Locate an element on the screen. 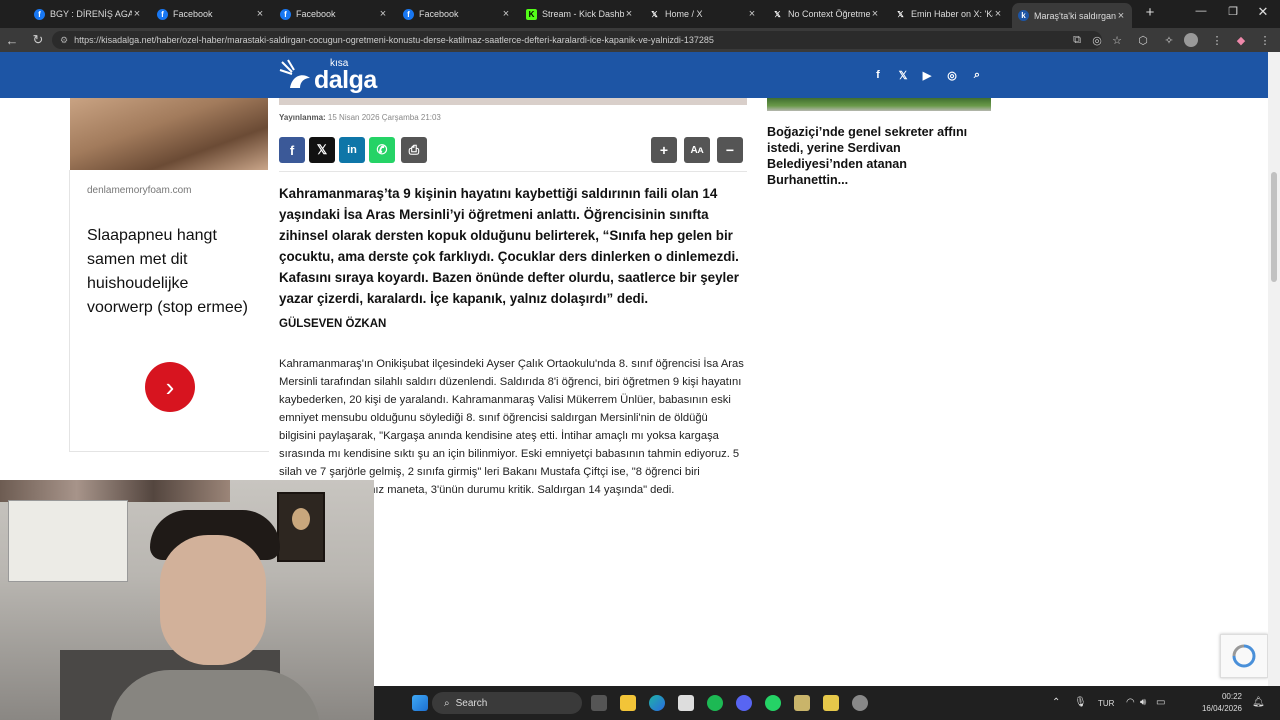  related-article-image is located at coordinates (879, 104).